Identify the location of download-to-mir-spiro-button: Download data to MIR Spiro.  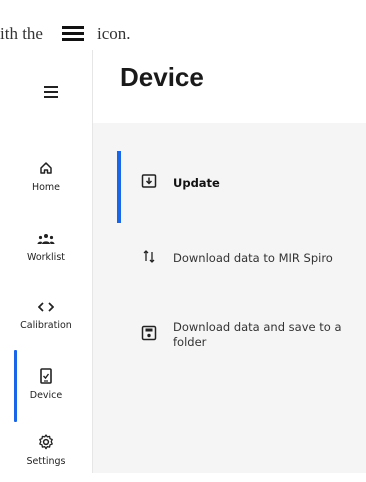
(229, 258).